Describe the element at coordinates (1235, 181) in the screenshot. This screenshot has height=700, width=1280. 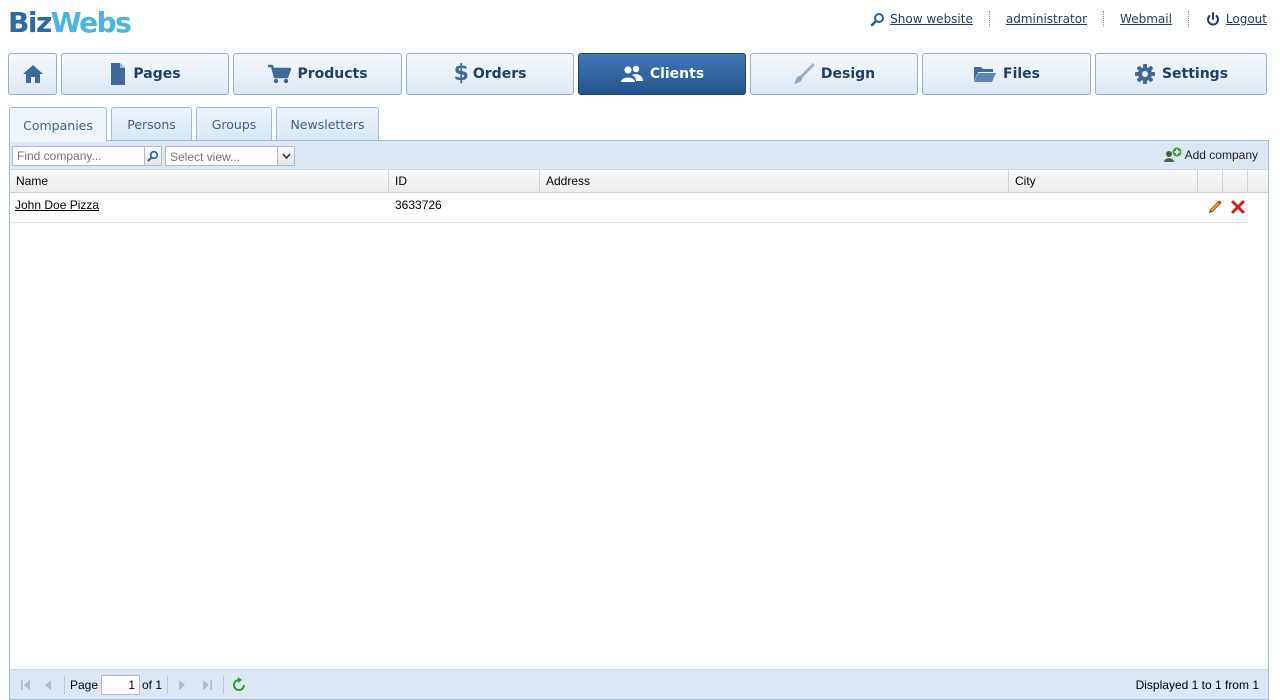
I see `column-header-delete` at that location.